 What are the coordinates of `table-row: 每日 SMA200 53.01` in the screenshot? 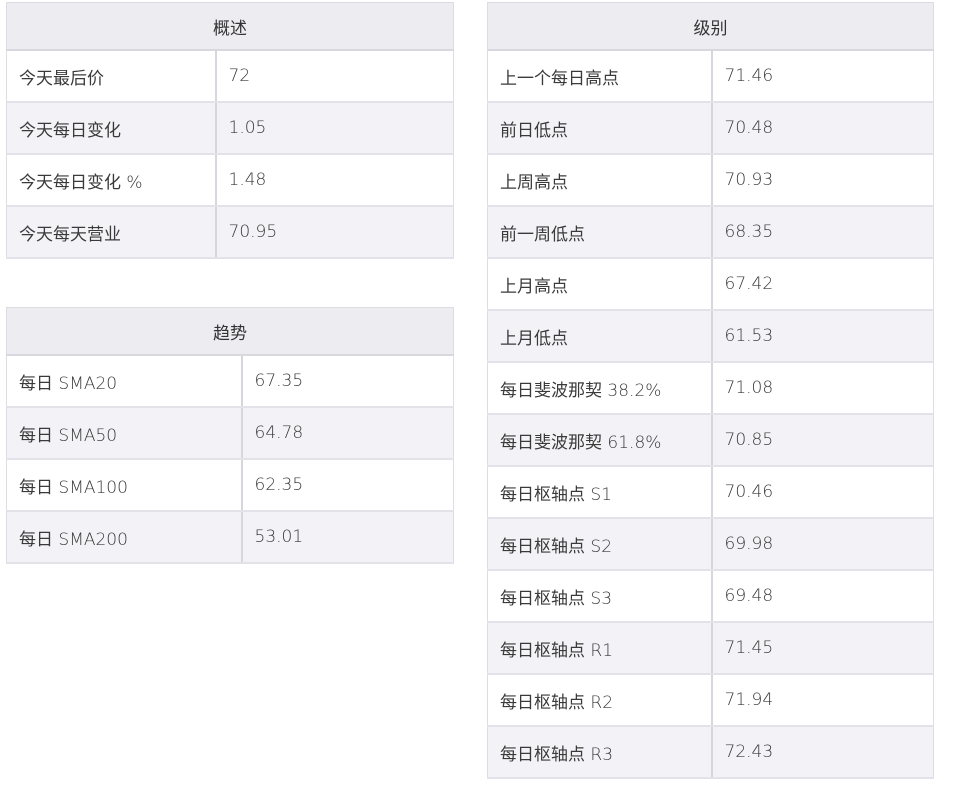 It's located at (230, 537).